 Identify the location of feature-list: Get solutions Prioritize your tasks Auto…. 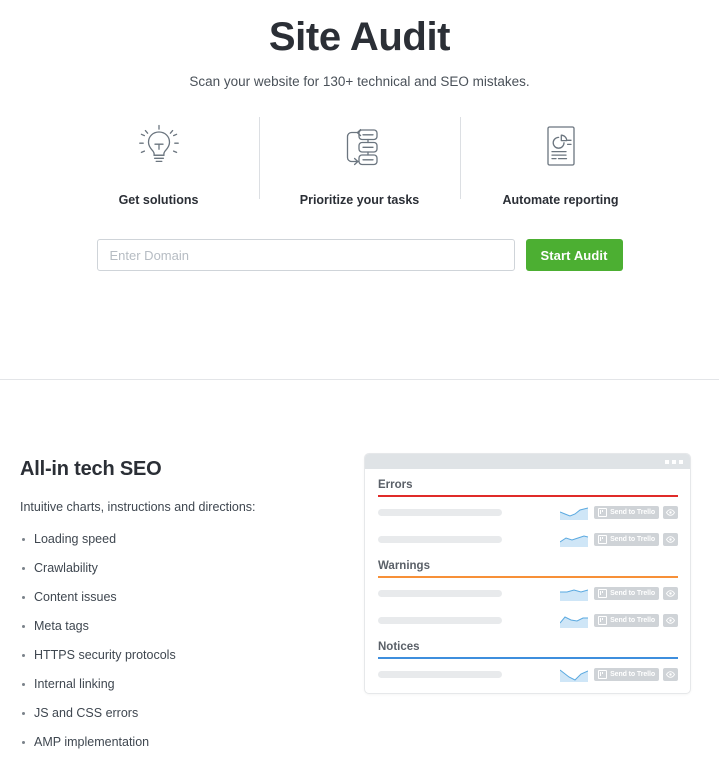
(359, 161).